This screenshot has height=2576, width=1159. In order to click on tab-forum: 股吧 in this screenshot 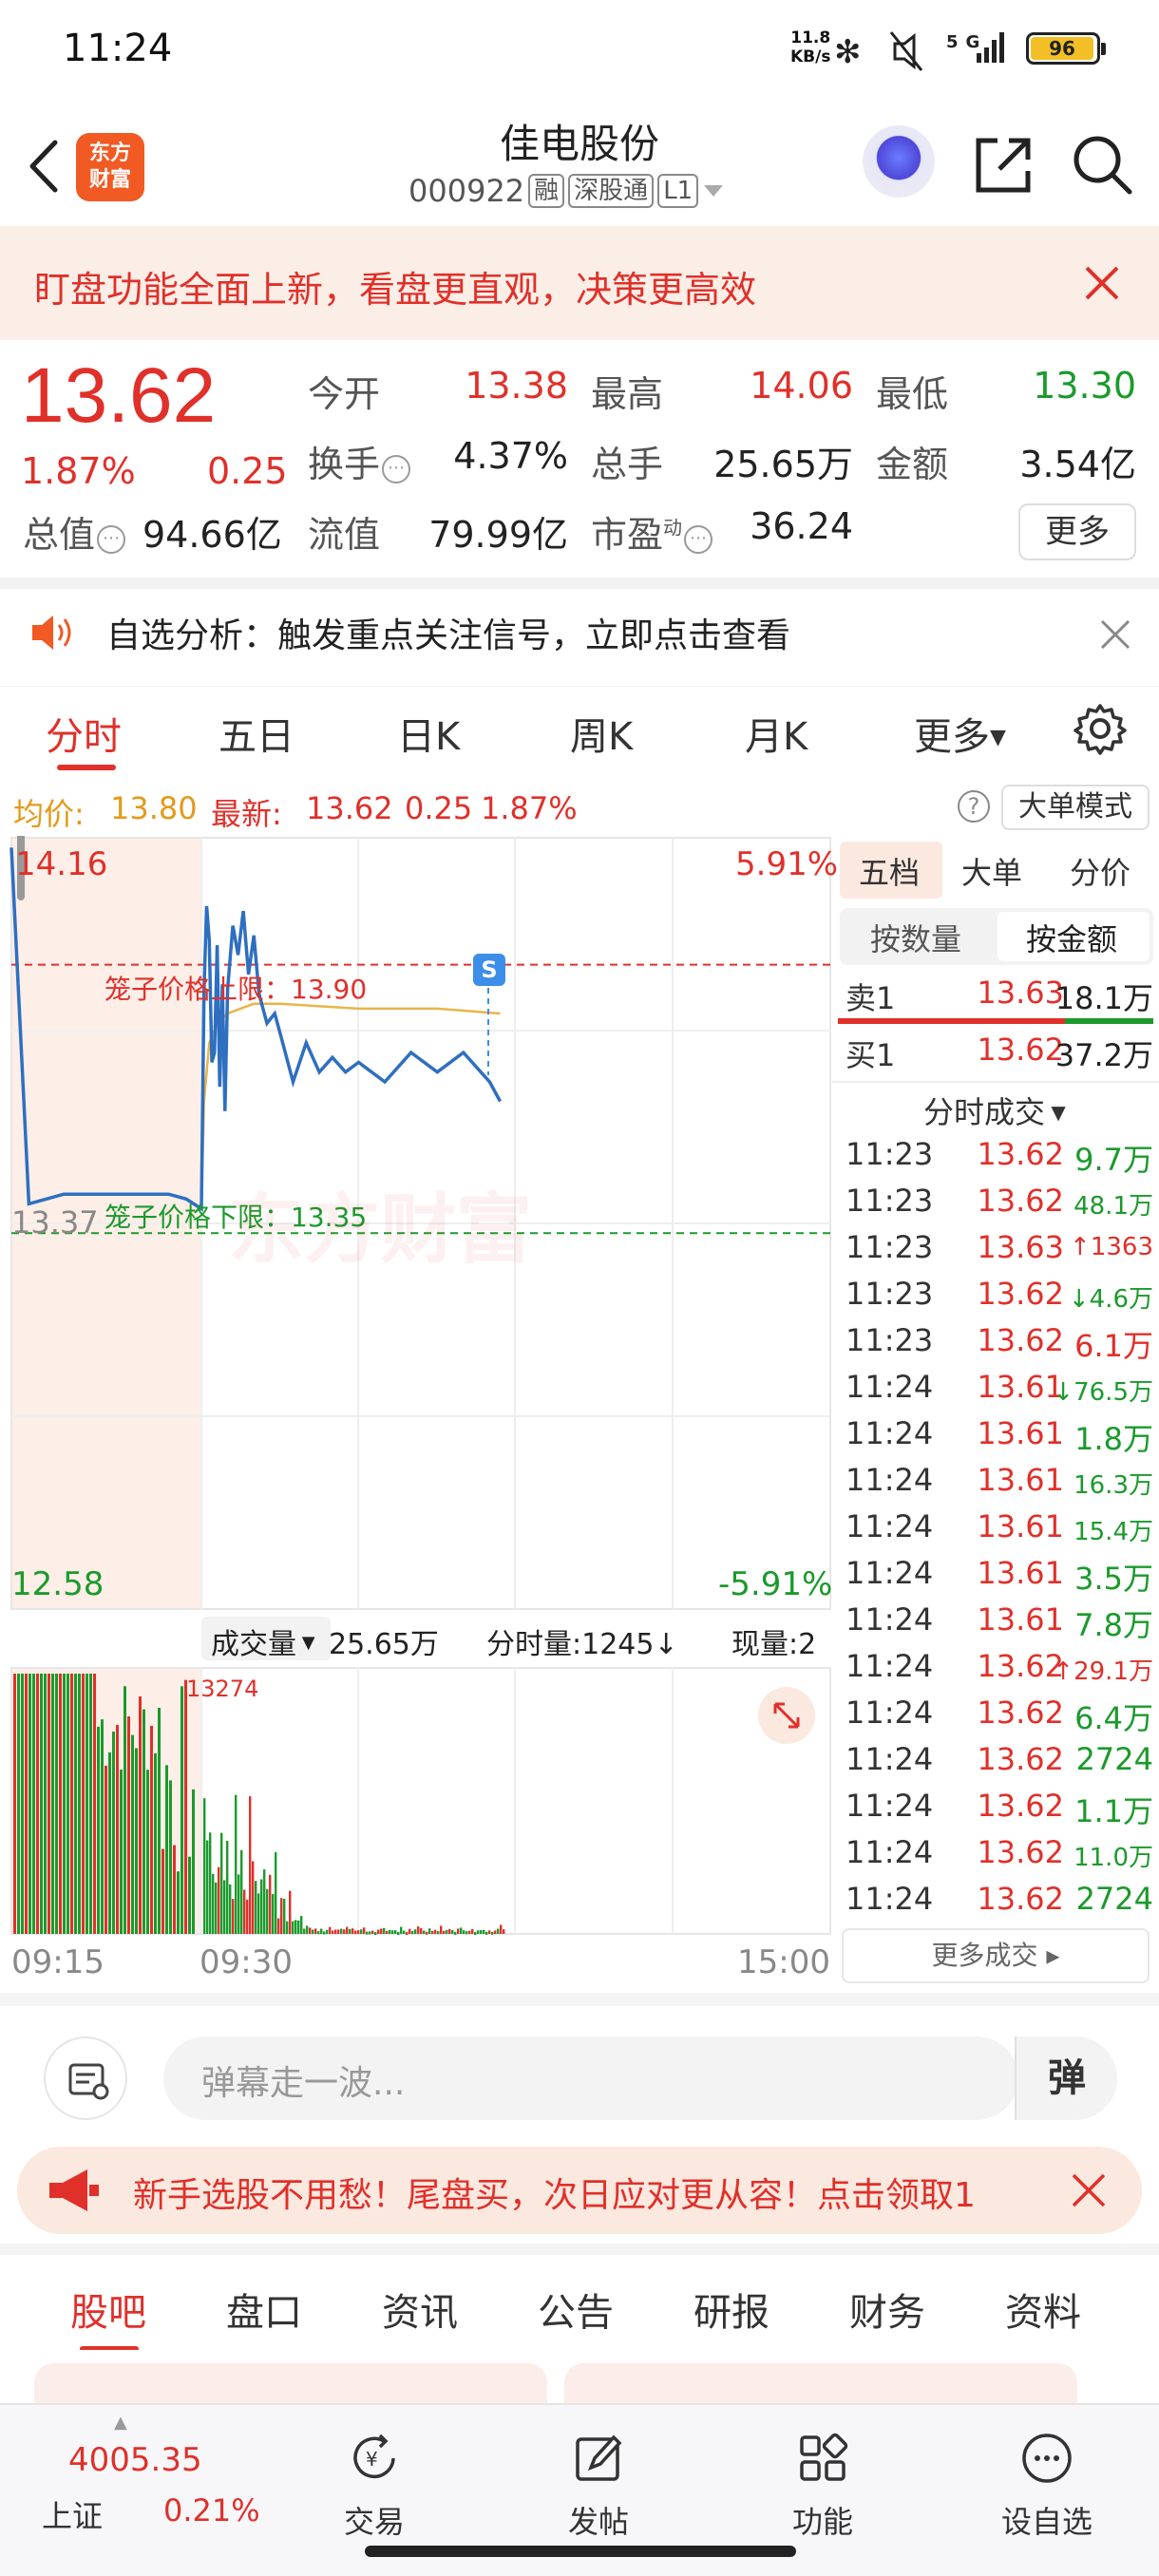, I will do `click(108, 2309)`.